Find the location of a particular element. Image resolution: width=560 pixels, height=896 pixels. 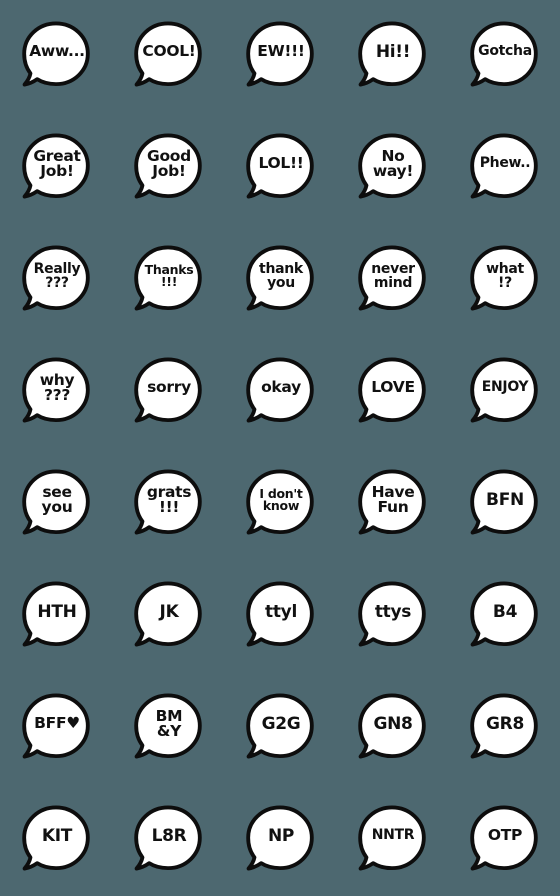

sticker-label: Hi!! is located at coordinates (393, 51).